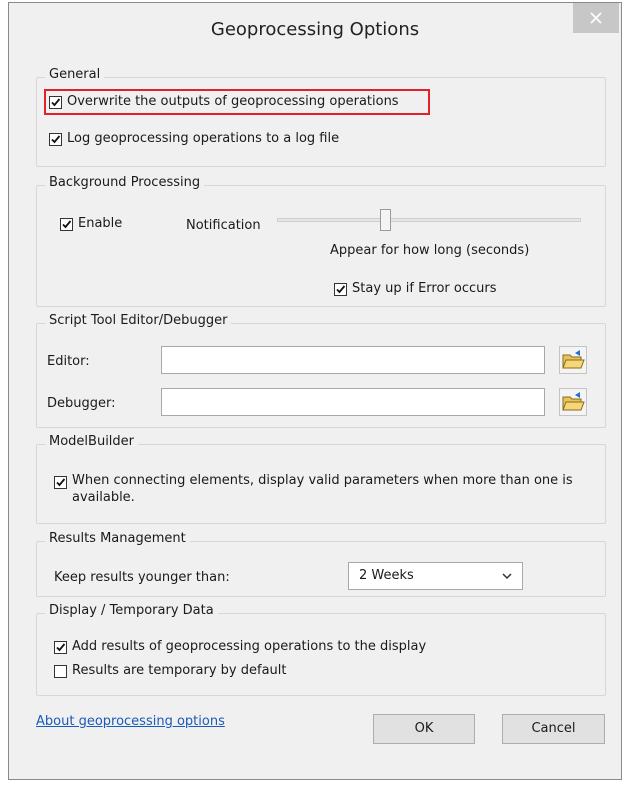 The width and height of the screenshot is (624, 786). I want to click on stay-up-checkbox, so click(340, 289).